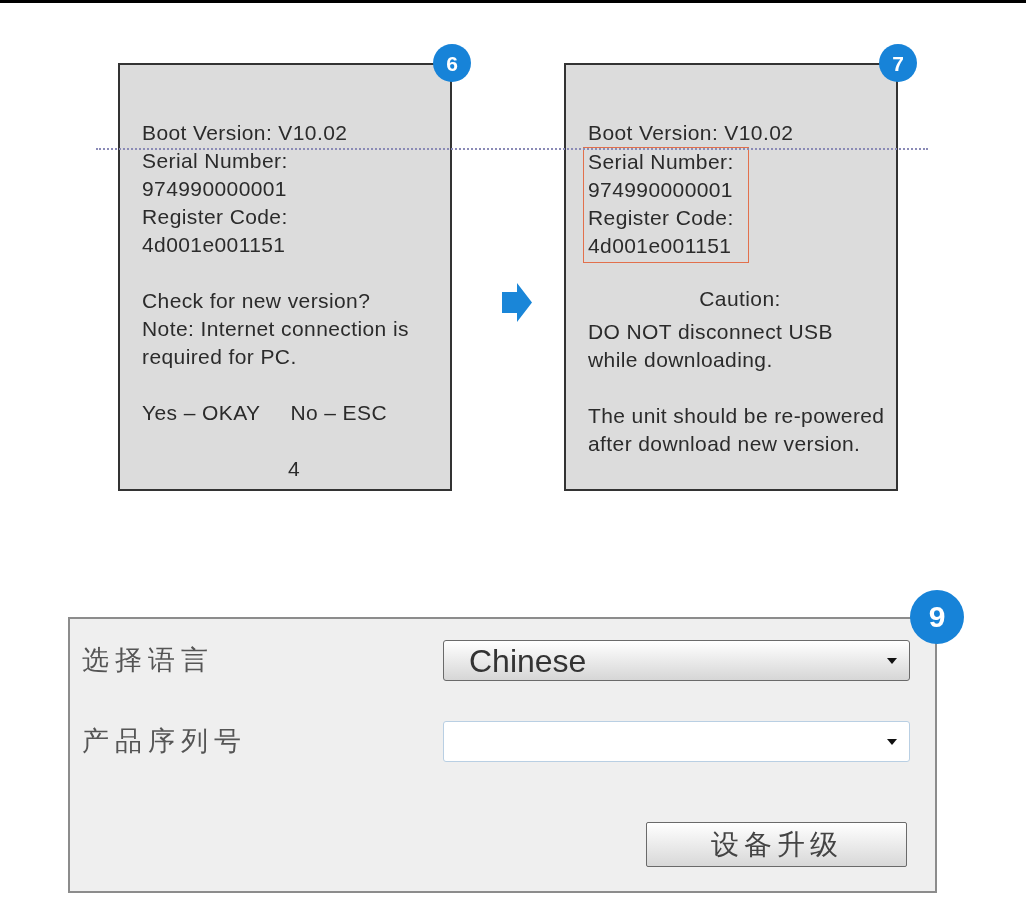  What do you see at coordinates (736, 416) in the screenshot?
I see `screen-text: The unit should be re-powered` at bounding box center [736, 416].